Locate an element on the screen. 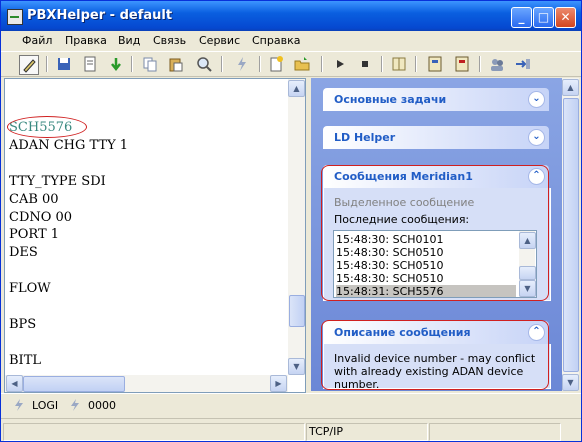 This screenshot has width=582, height=442. scroll-right-arrow-icon: ▶ is located at coordinates (278, 383).